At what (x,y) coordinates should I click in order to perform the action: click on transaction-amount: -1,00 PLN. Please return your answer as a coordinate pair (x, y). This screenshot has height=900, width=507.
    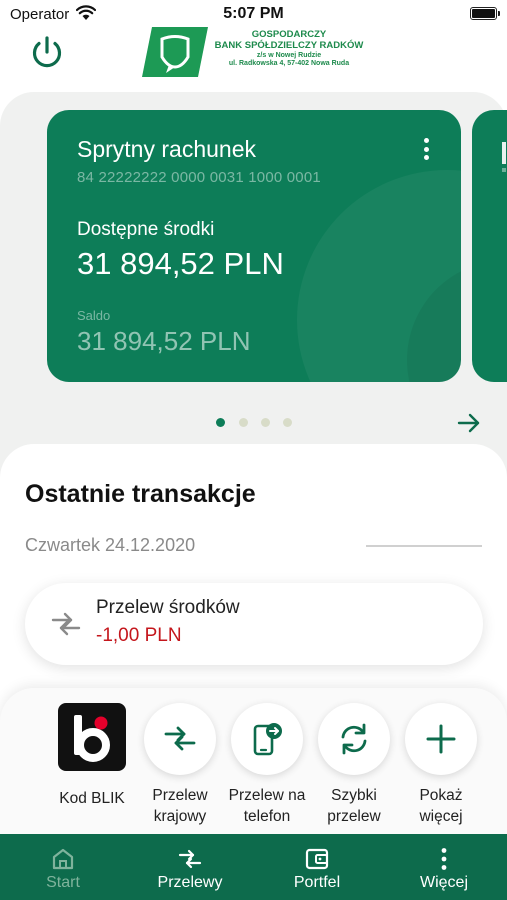
    Looking at the image, I should click on (139, 635).